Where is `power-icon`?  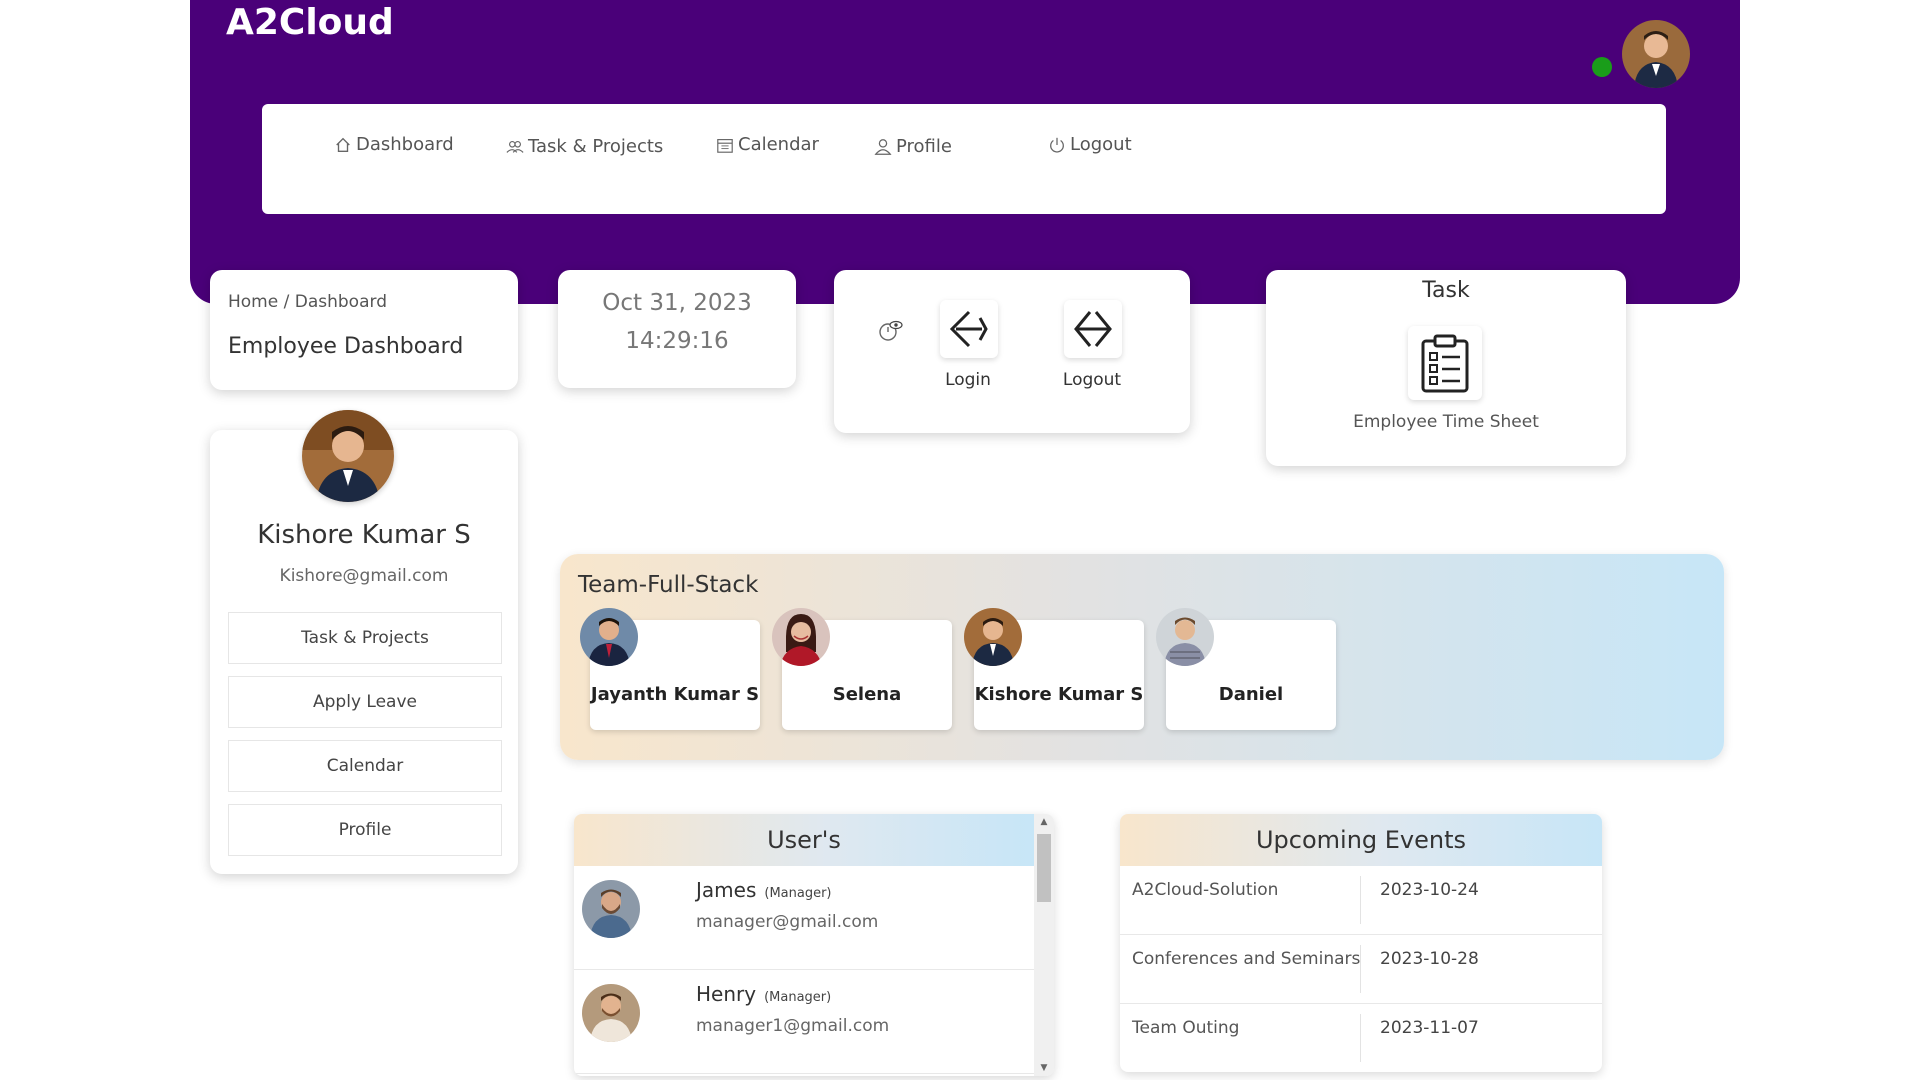 power-icon is located at coordinates (1057, 145).